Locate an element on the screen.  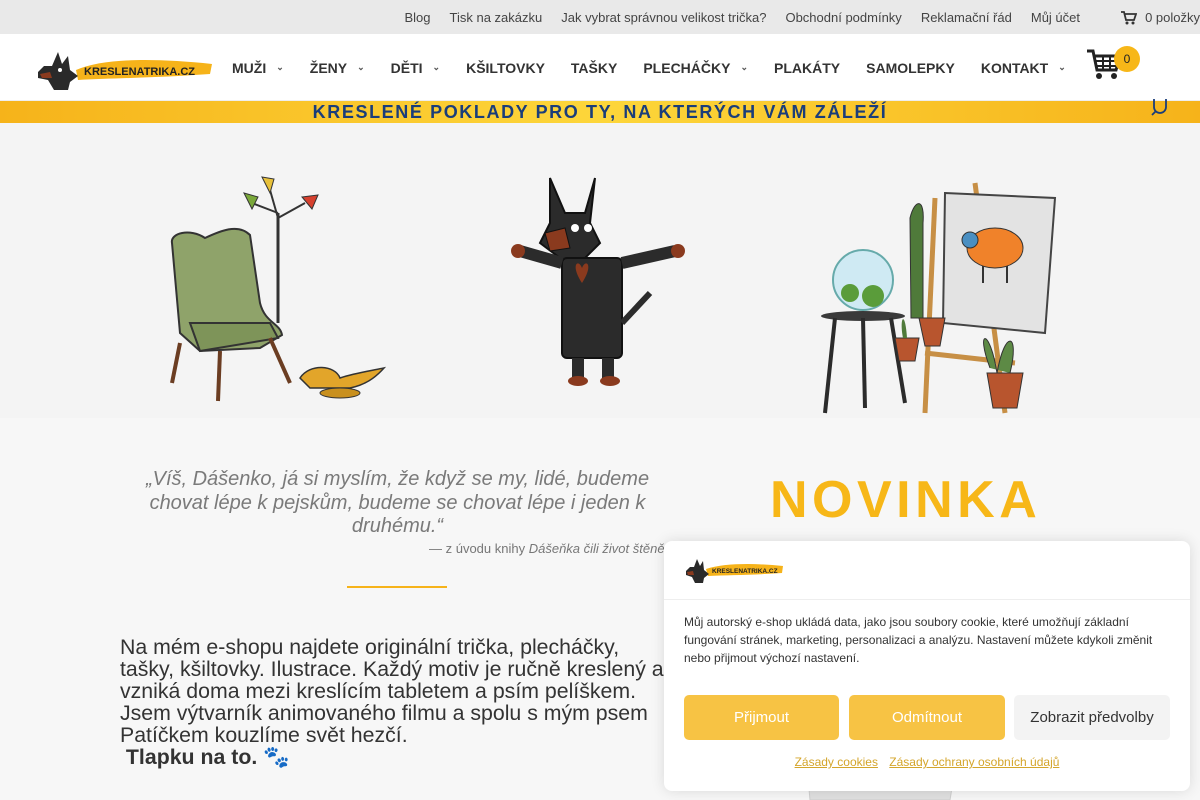
cookie-logo: KRESLENATRIKA.CZ is located at coordinates (734, 571).